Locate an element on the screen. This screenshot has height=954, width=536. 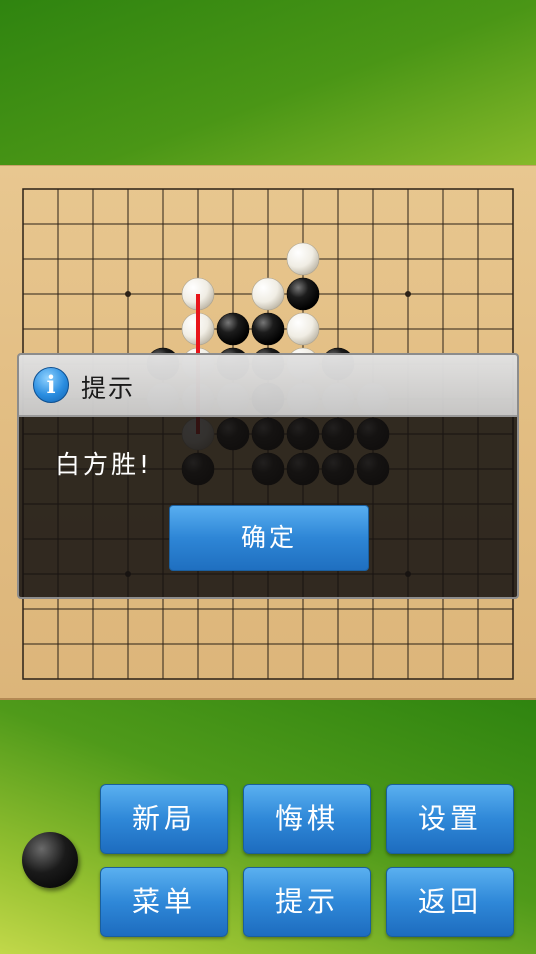
new-game-button: 新局 is located at coordinates (164, 819).